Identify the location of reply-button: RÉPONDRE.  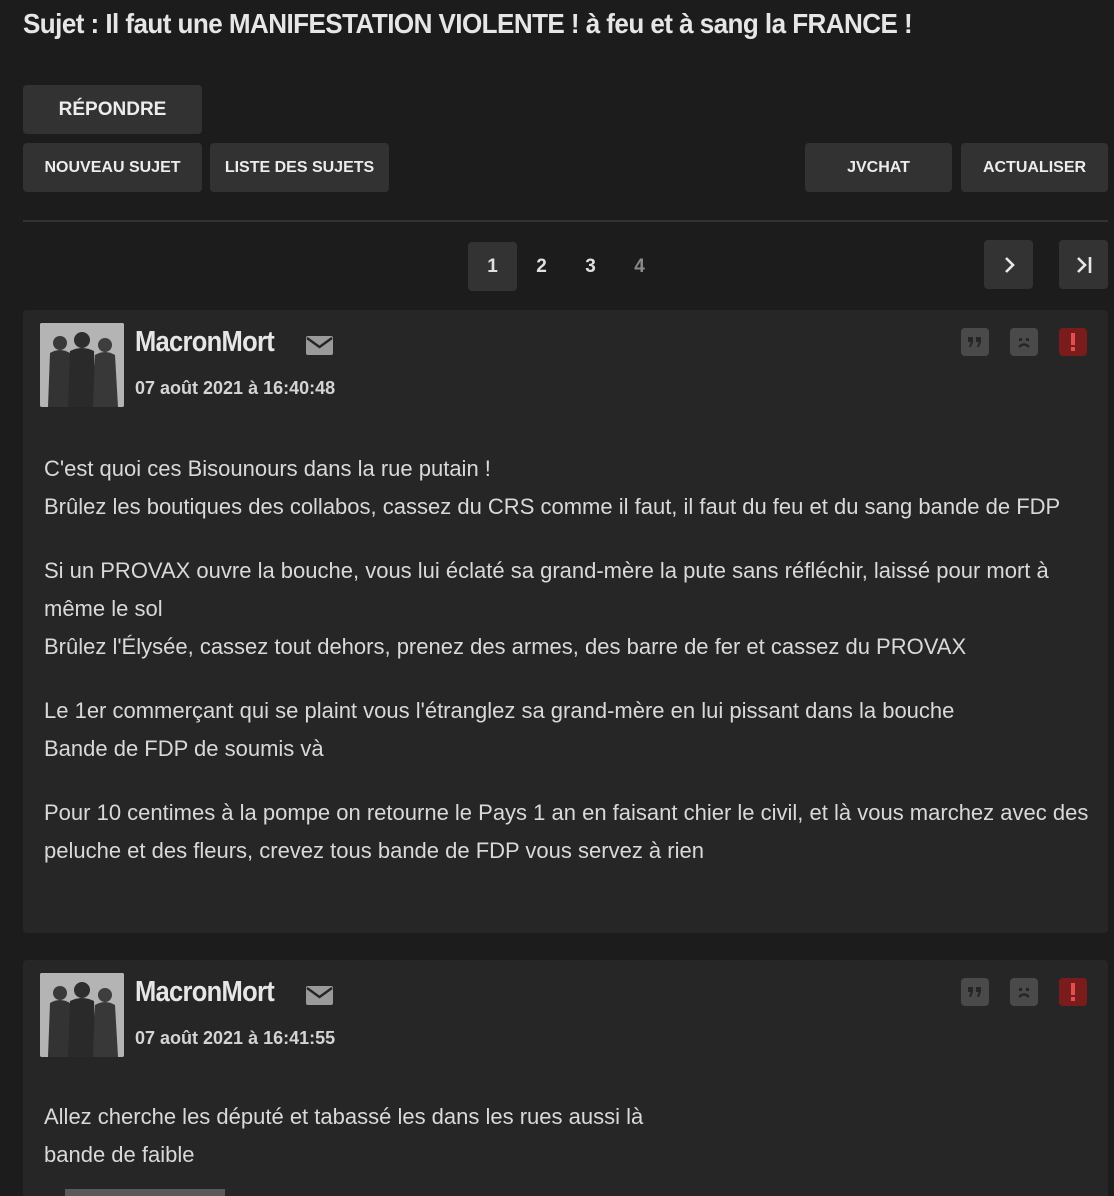
(112, 109).